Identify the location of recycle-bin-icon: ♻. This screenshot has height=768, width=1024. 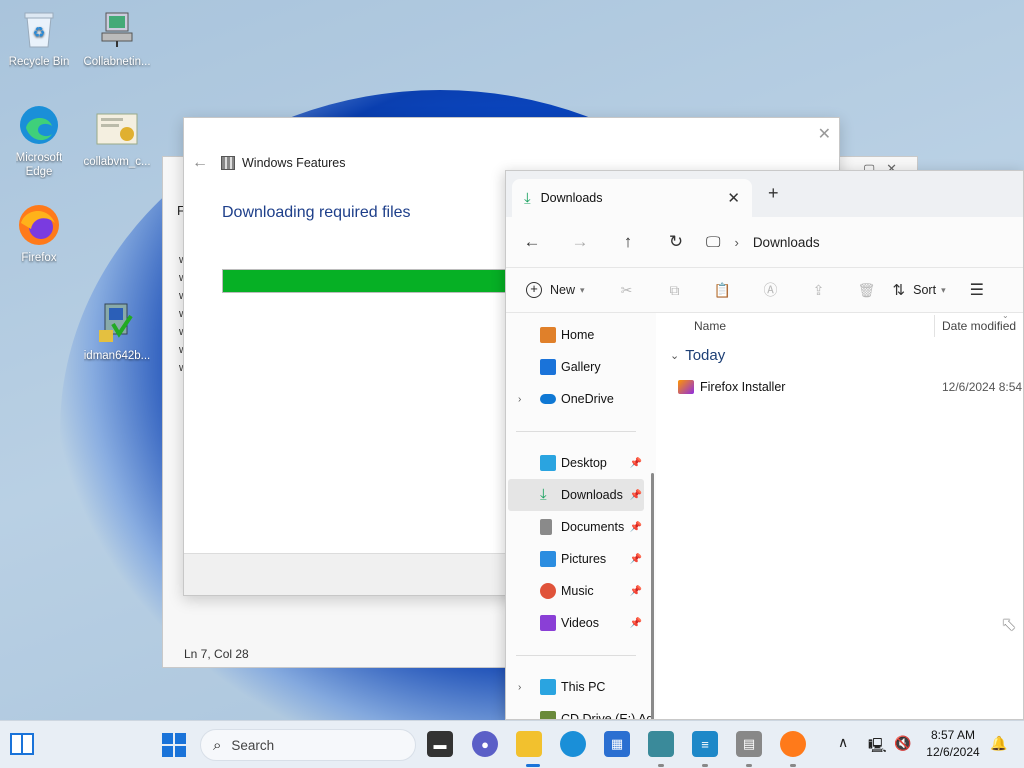
(39, 29).